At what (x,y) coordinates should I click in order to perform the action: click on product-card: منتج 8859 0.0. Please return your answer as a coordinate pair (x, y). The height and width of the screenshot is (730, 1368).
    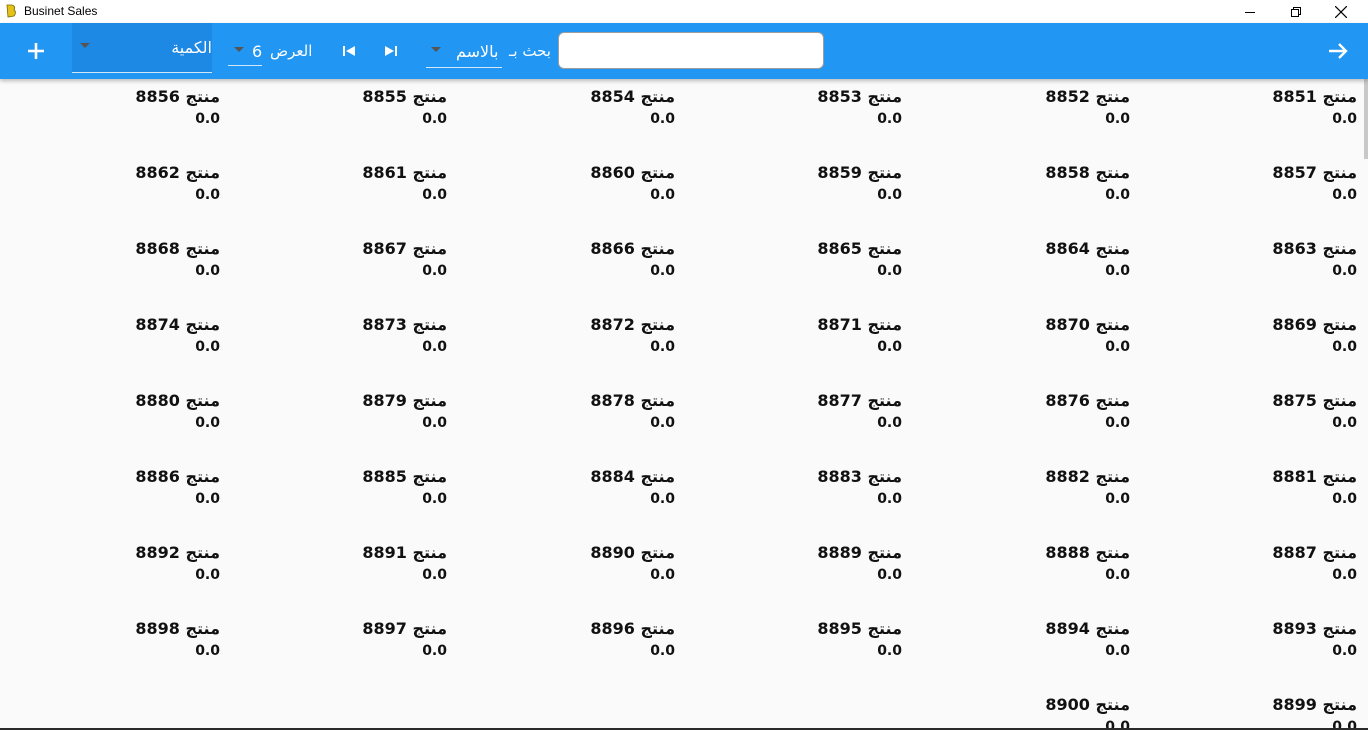
    Looking at the image, I should click on (792, 193).